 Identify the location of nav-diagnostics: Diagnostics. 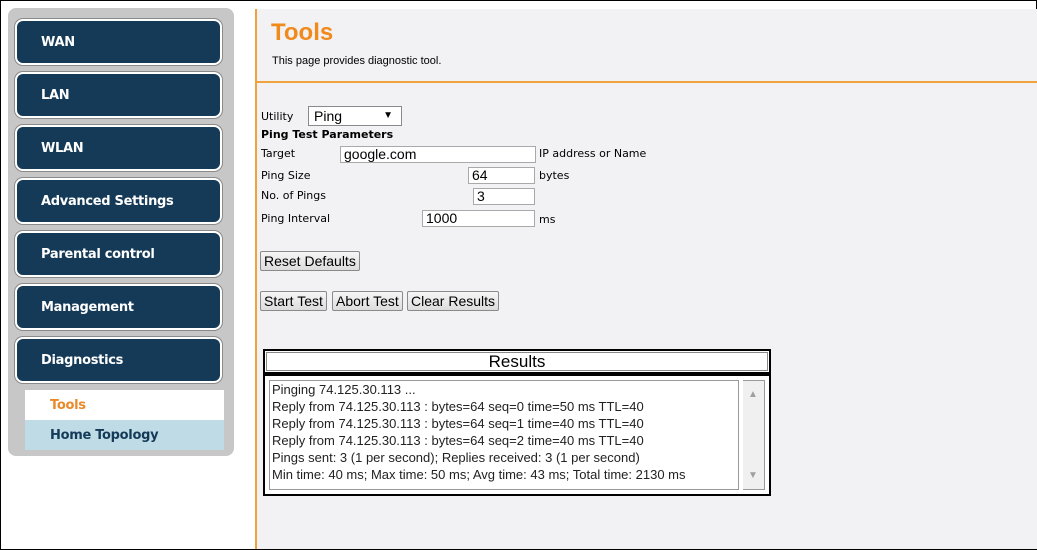
(118, 360).